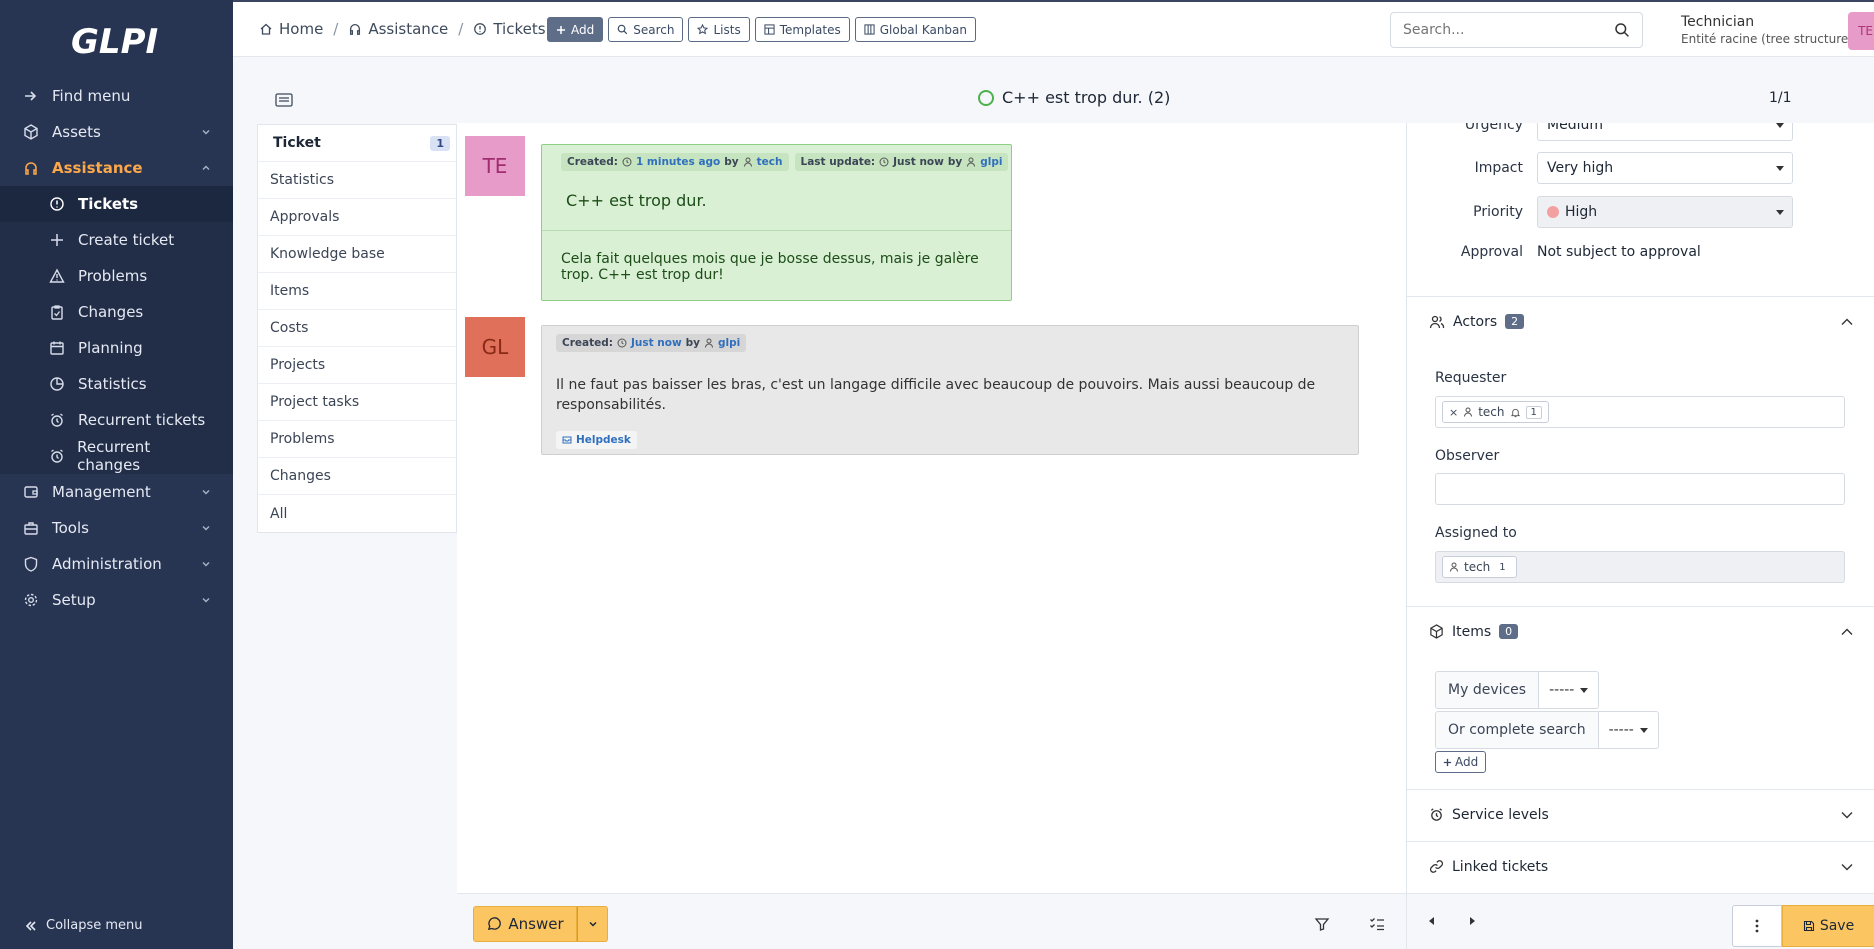 This screenshot has width=1874, height=949. Describe the element at coordinates (116, 168) in the screenshot. I see `sidebar-section-assistance: Assistance` at that location.